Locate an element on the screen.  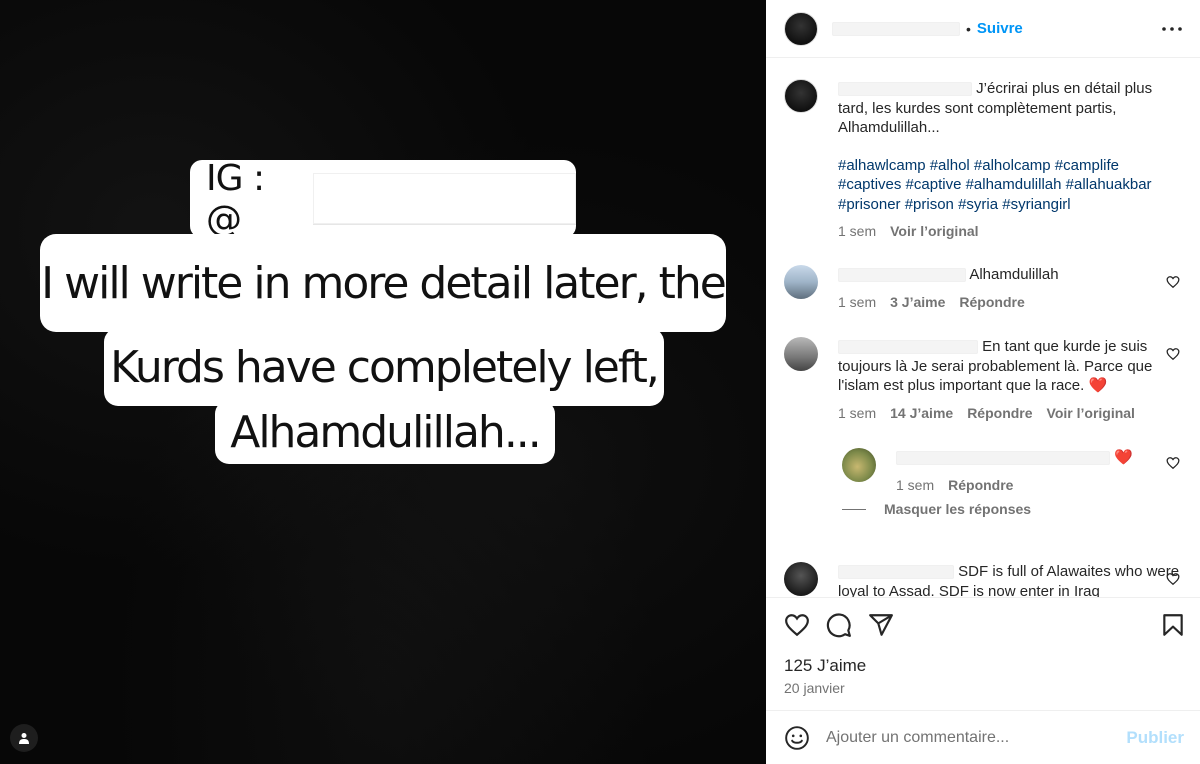
comment-text: Alhamdulillah is located at coordinates (1014, 274).